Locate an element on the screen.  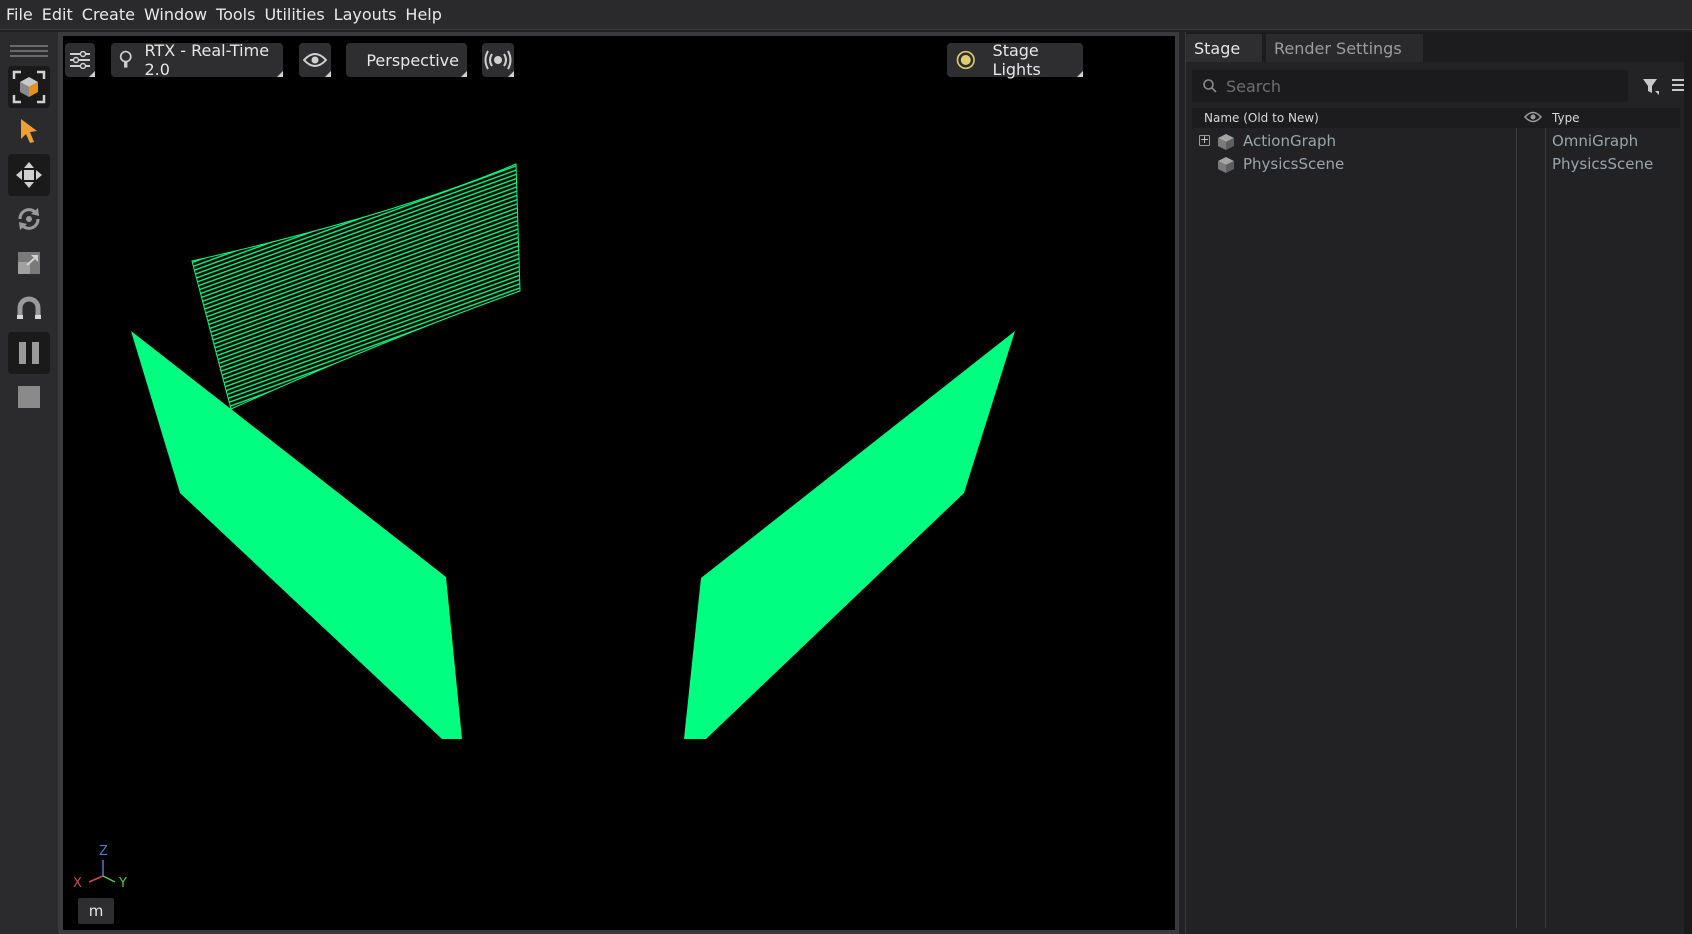
tab-render-settings: Render Settings is located at coordinates (1344, 48).